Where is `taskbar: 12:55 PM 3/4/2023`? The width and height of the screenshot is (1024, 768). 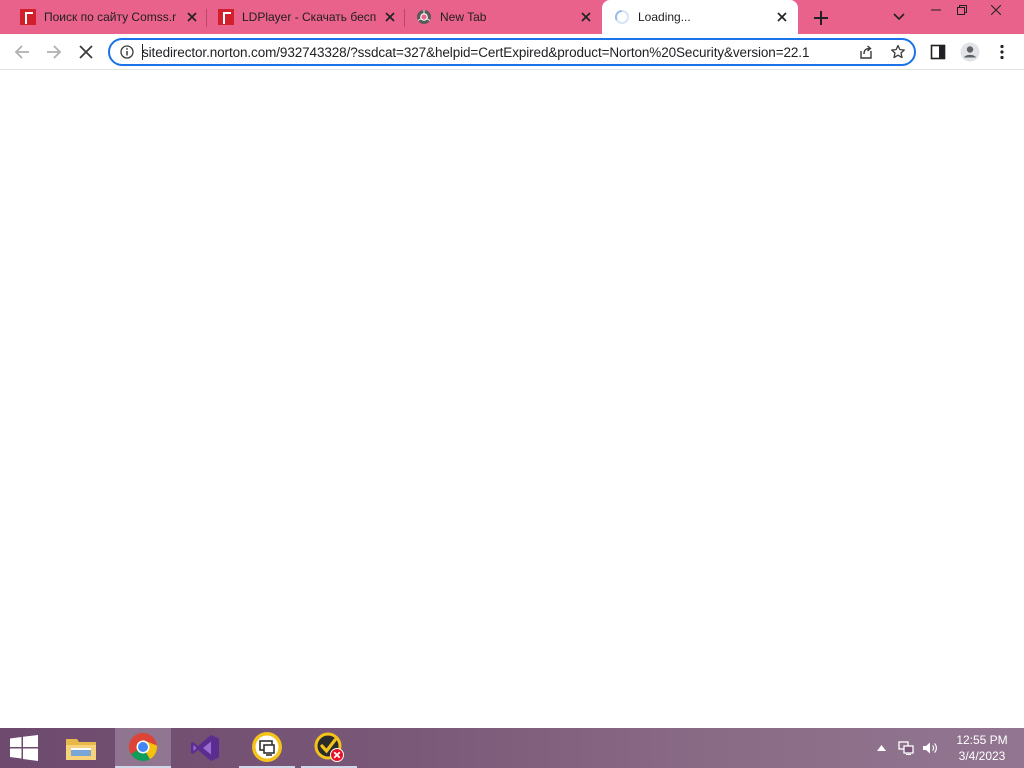 taskbar: 12:55 PM 3/4/2023 is located at coordinates (512, 748).